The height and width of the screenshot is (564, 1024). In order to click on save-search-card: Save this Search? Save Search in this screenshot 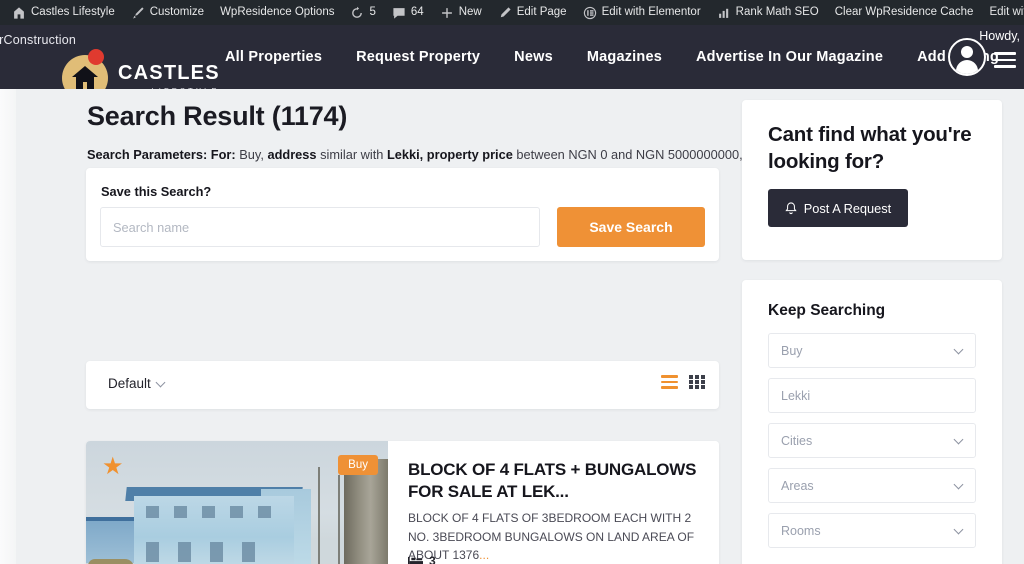, I will do `click(402, 214)`.